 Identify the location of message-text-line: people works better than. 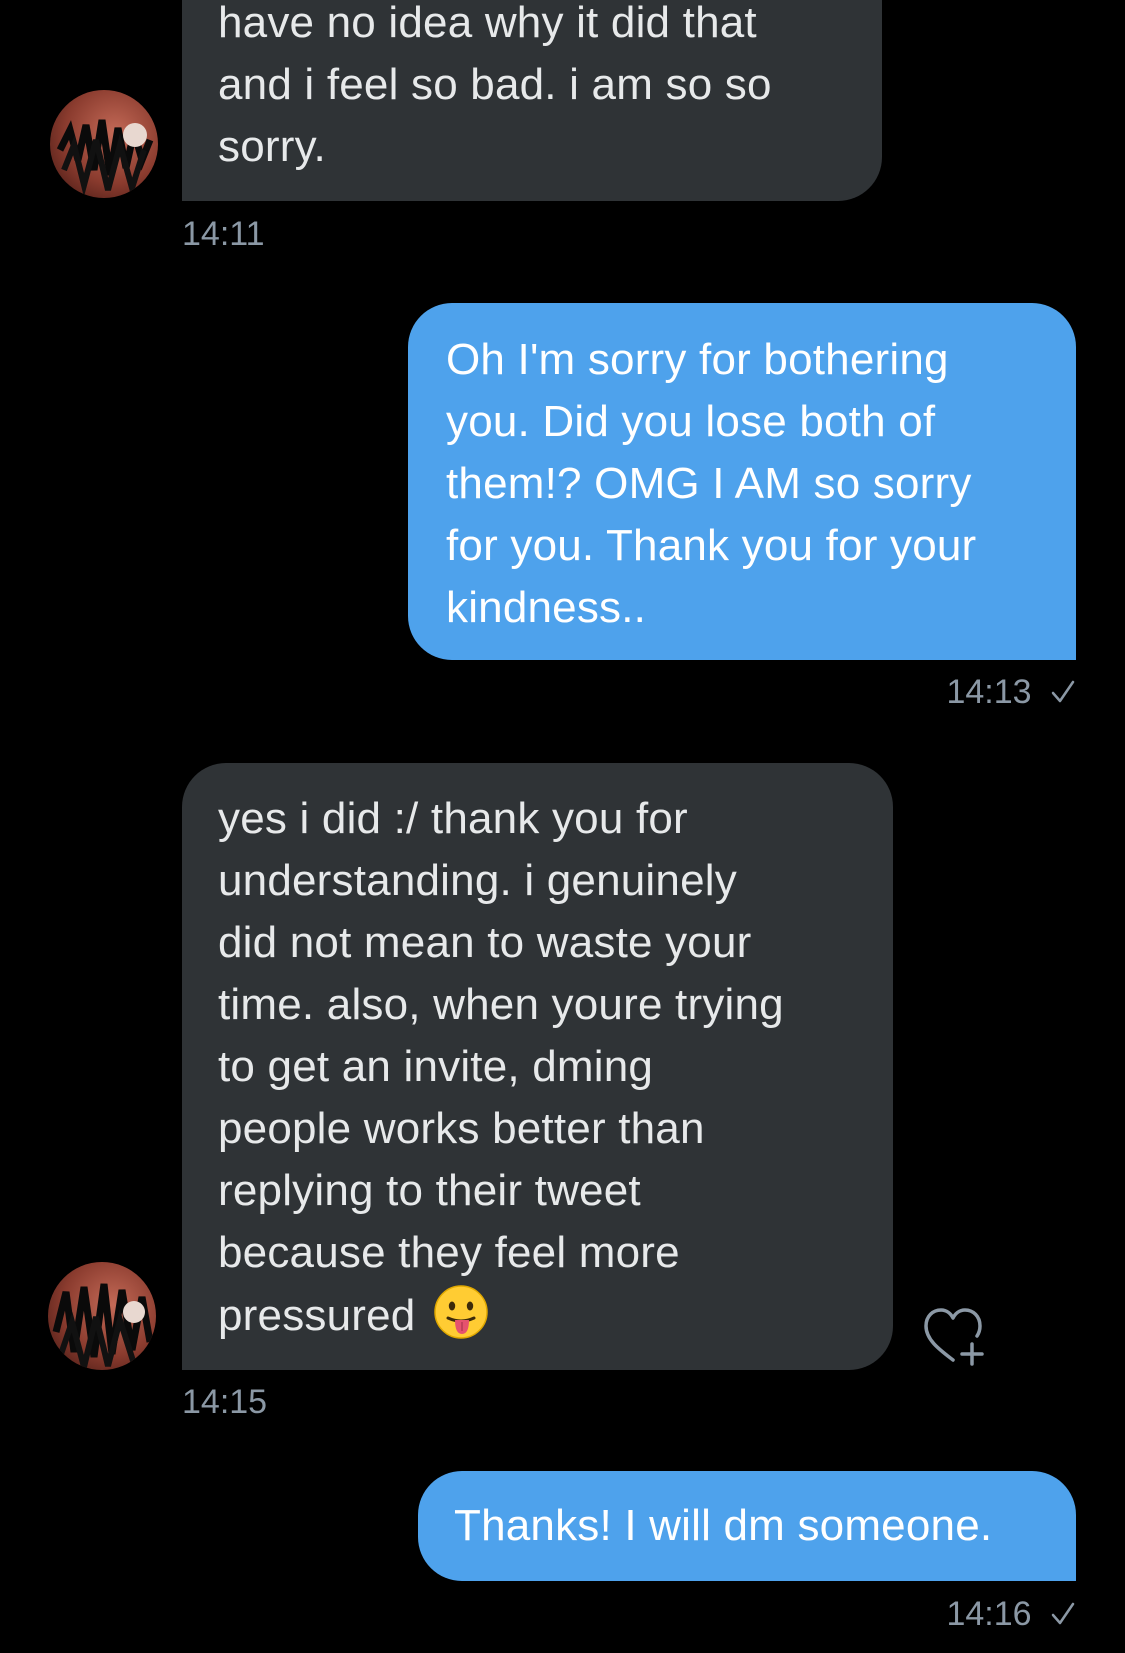
(461, 1128).